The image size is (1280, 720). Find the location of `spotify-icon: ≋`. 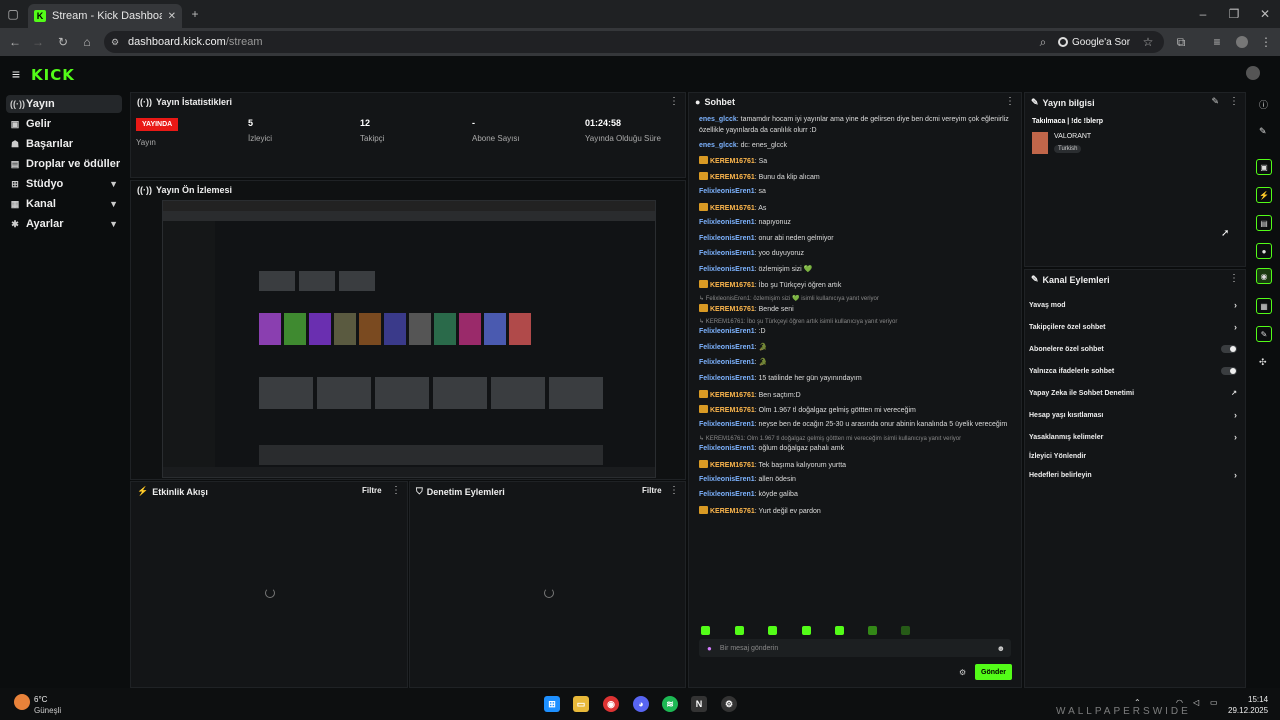

spotify-icon: ≋ is located at coordinates (670, 704).